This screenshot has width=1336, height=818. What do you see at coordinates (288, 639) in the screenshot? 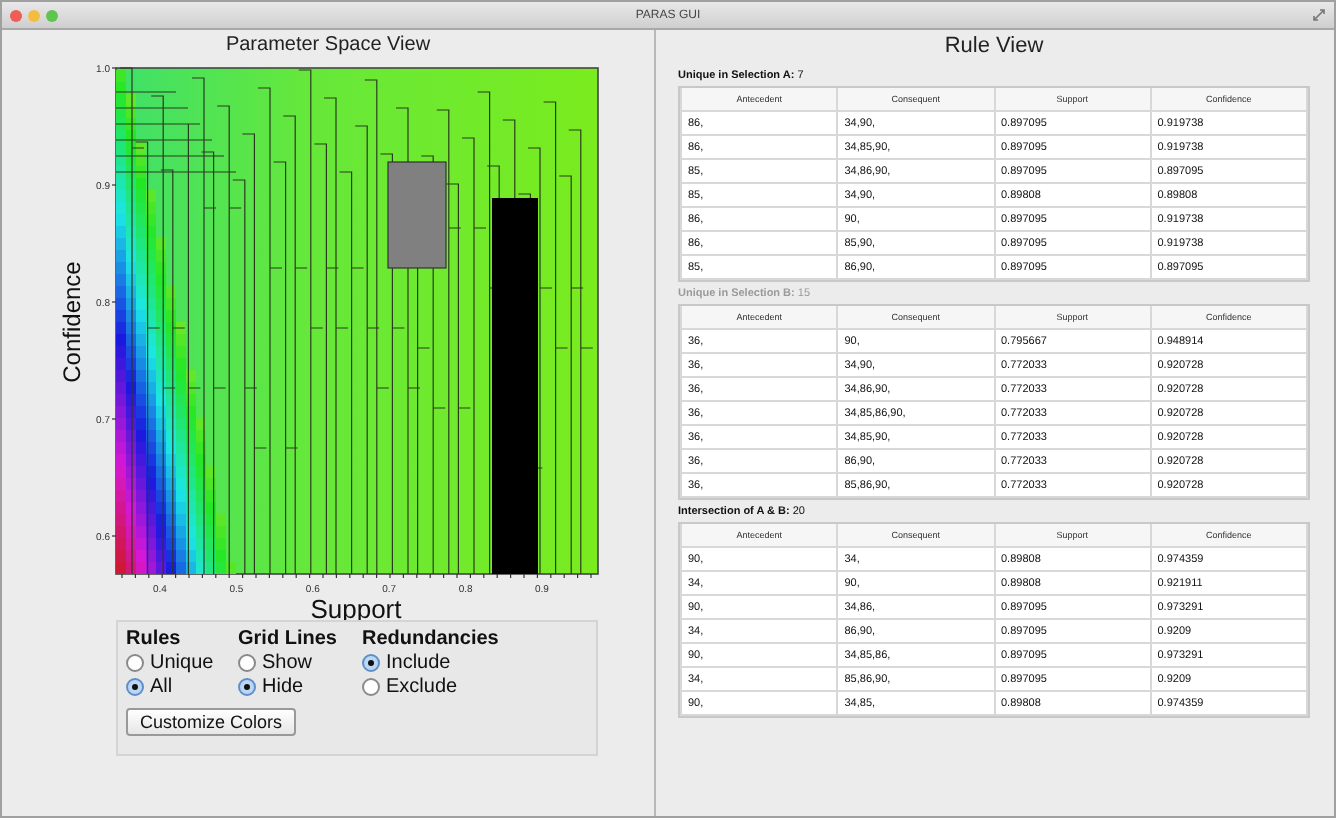
I see `option-group-title: Grid Lines` at bounding box center [288, 639].